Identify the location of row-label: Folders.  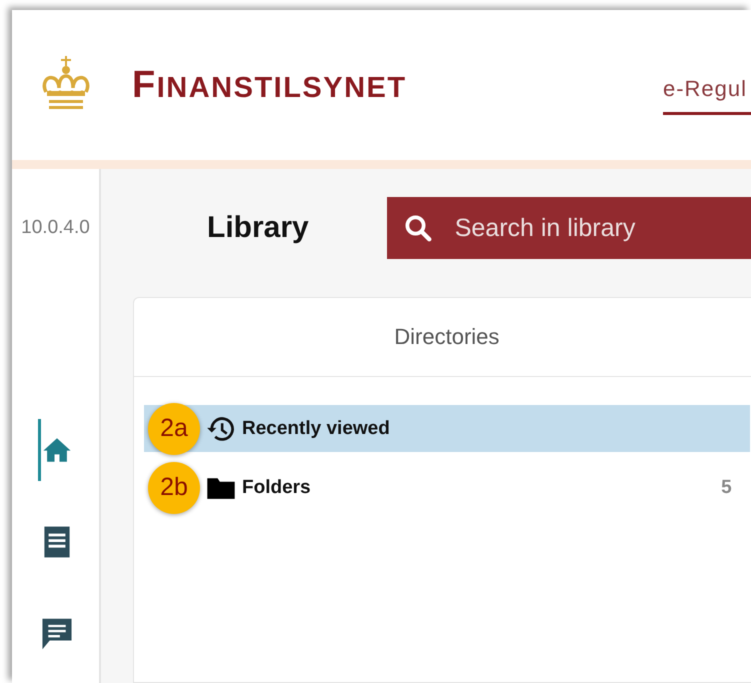
(276, 487).